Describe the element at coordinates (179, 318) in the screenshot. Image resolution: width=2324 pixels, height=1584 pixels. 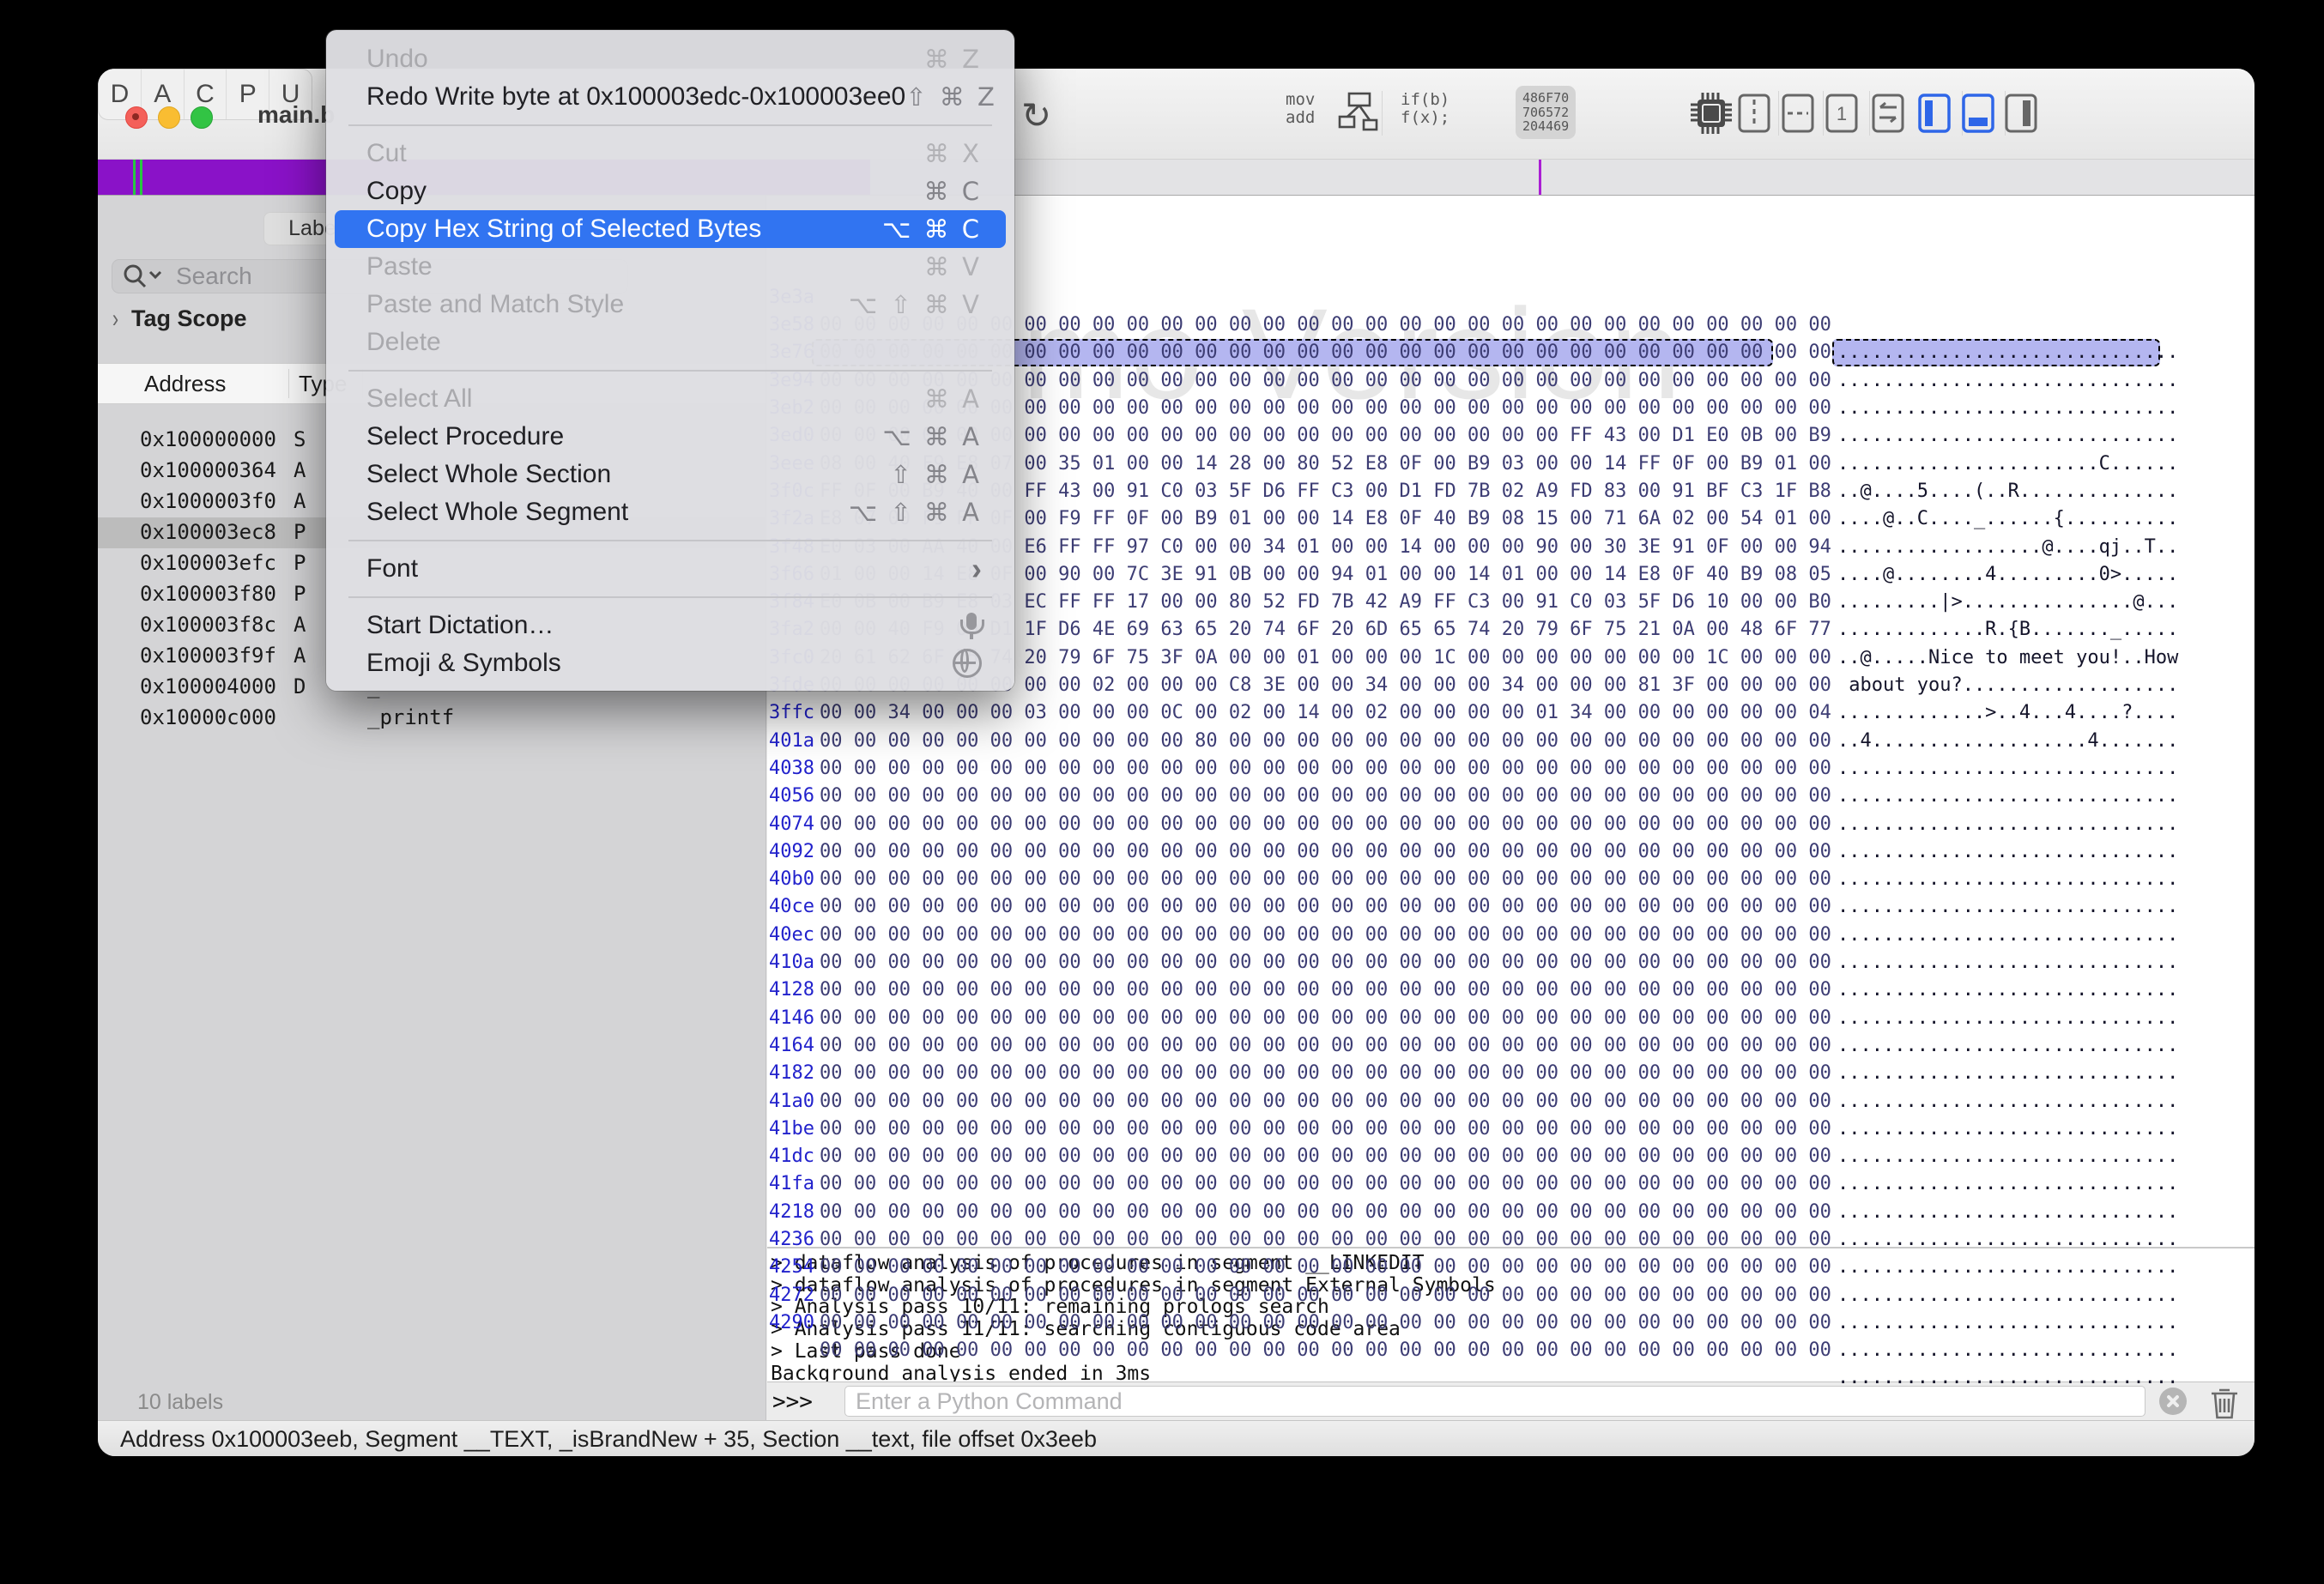
I see `tag-scope-disclosure: › Tag Scope` at that location.